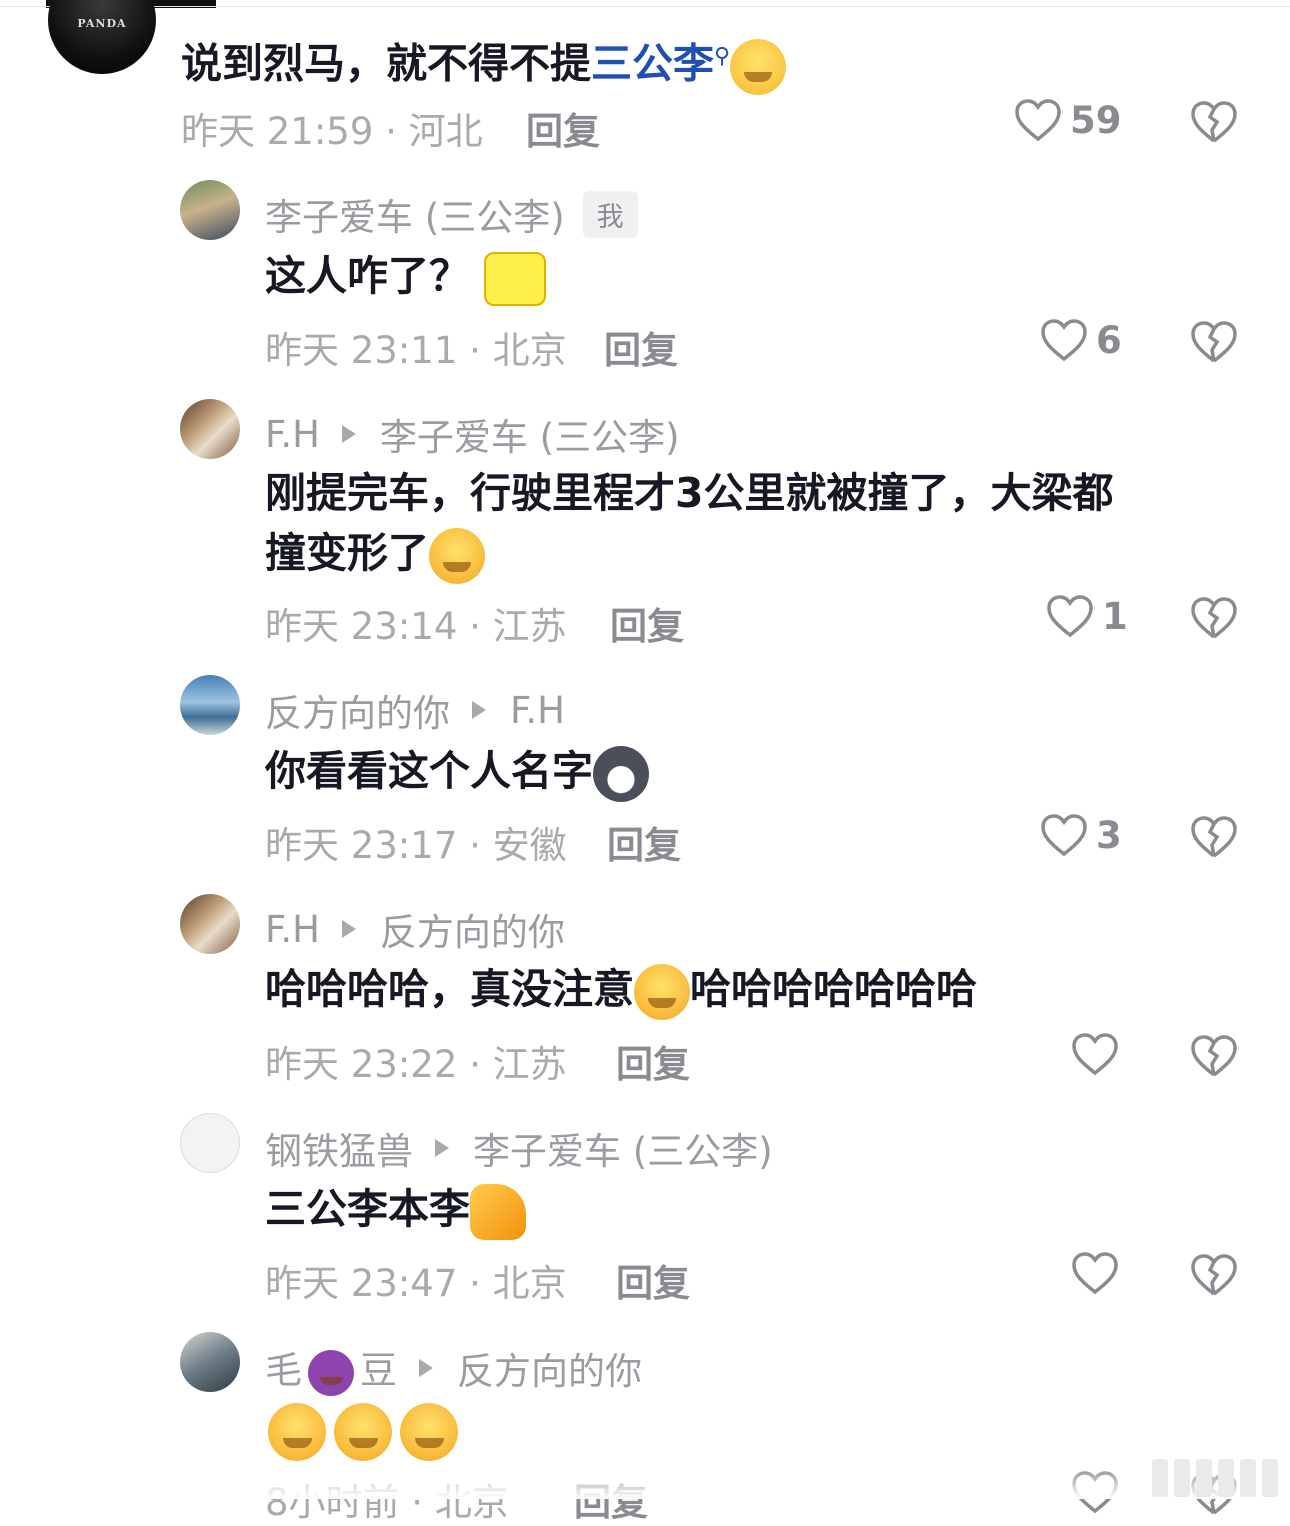  I want to click on watermark, so click(1215, 1478).